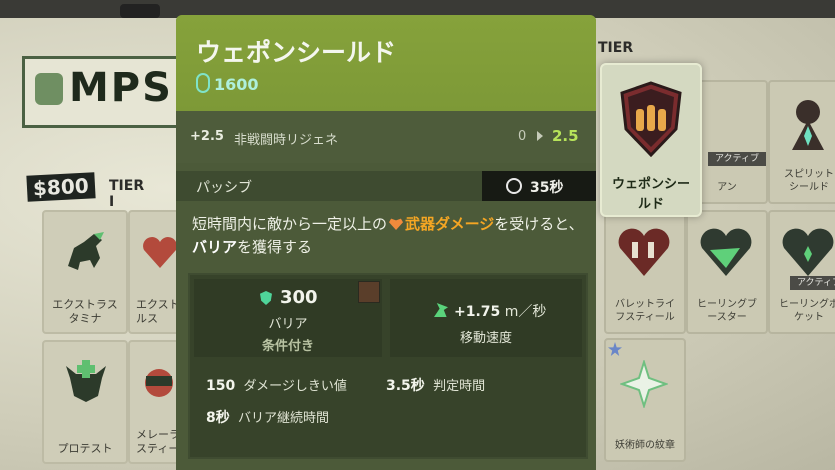 The width and height of the screenshot is (835, 470). I want to click on card-label: バレットライ フスティール, so click(645, 311).